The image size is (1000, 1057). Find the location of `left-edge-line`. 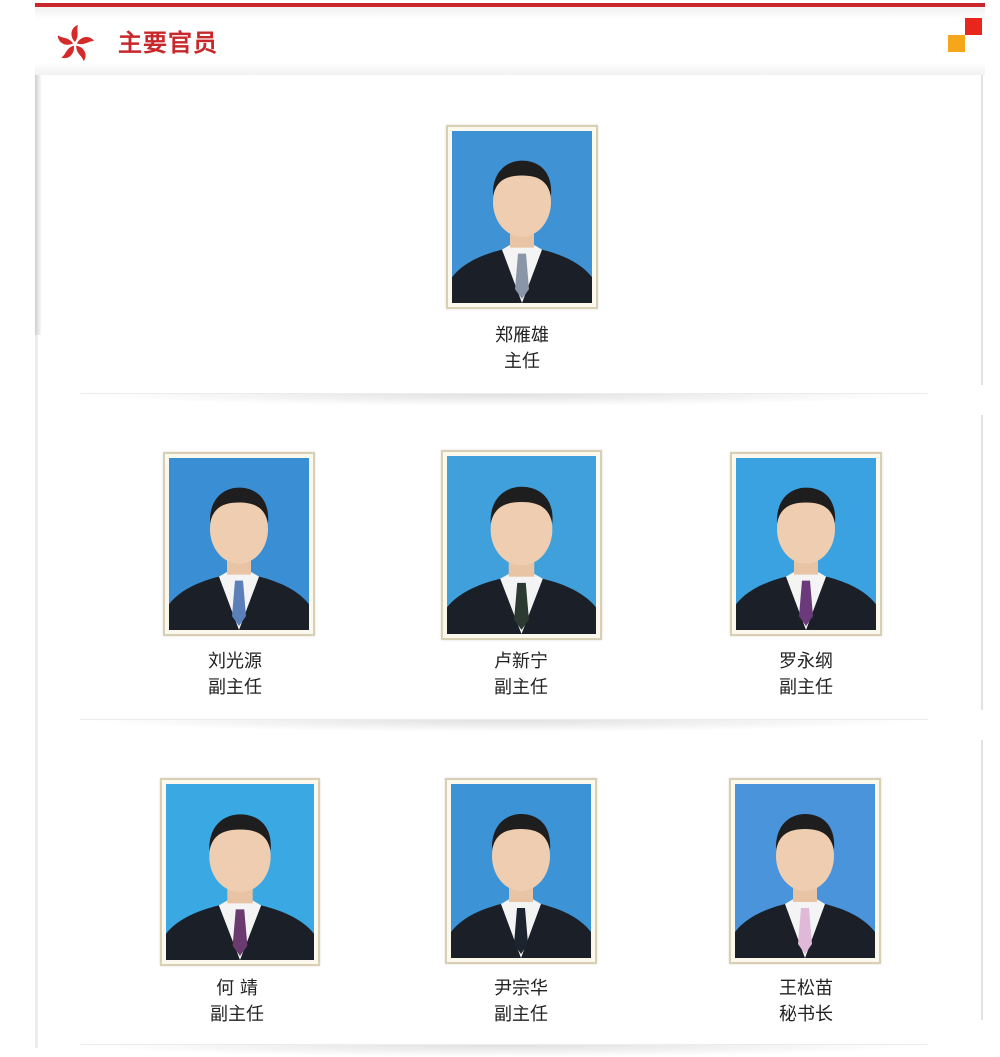

left-edge-line is located at coordinates (36, 691).